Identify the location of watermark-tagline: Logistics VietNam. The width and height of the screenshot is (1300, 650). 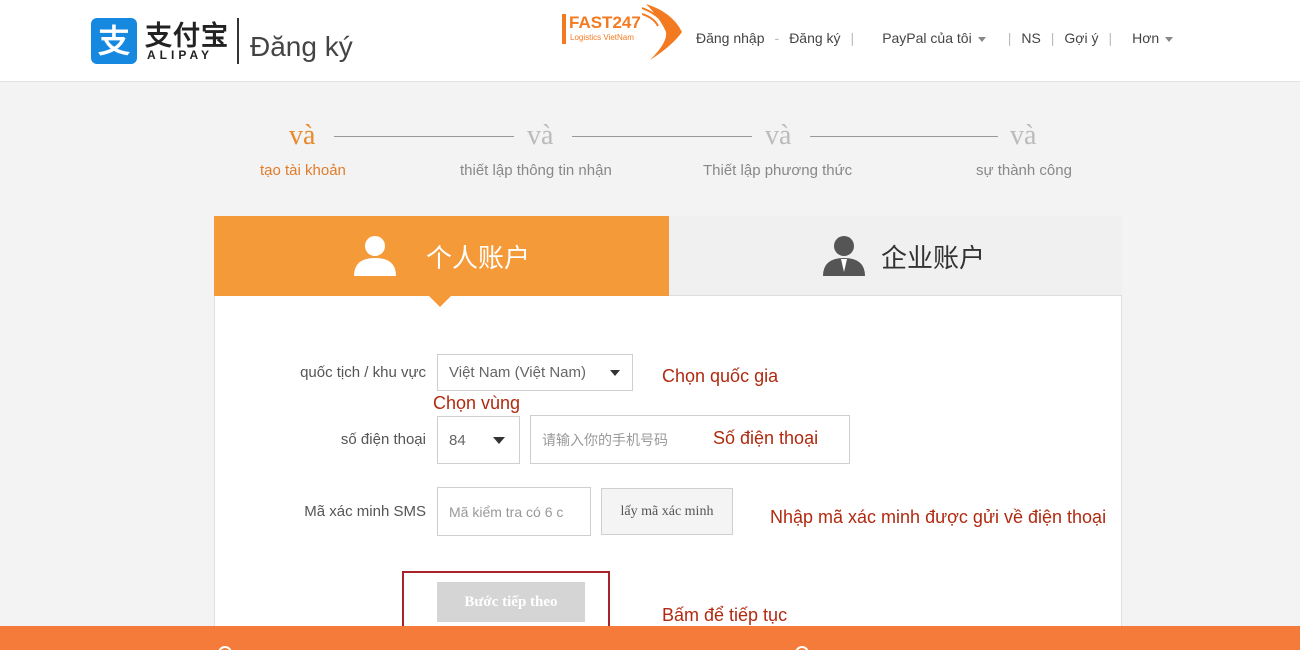
(602, 37).